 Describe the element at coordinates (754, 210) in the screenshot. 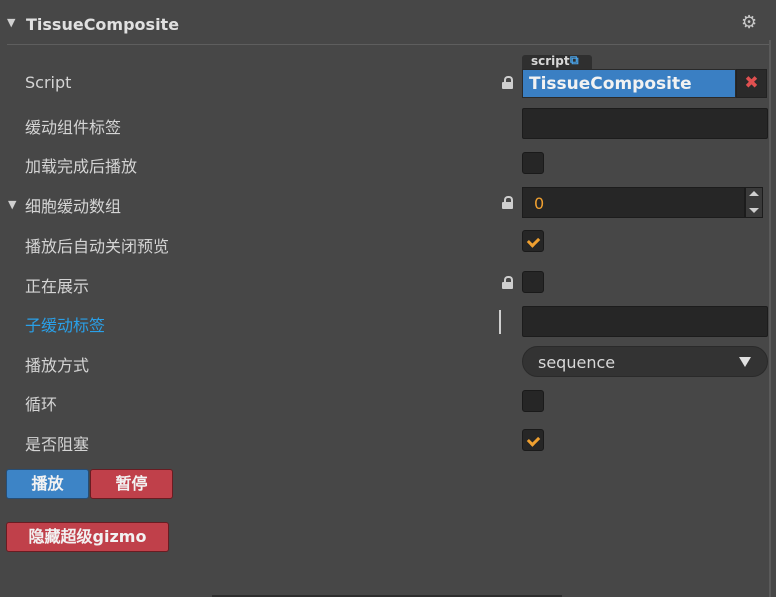

I see `spinner-down-icon` at that location.